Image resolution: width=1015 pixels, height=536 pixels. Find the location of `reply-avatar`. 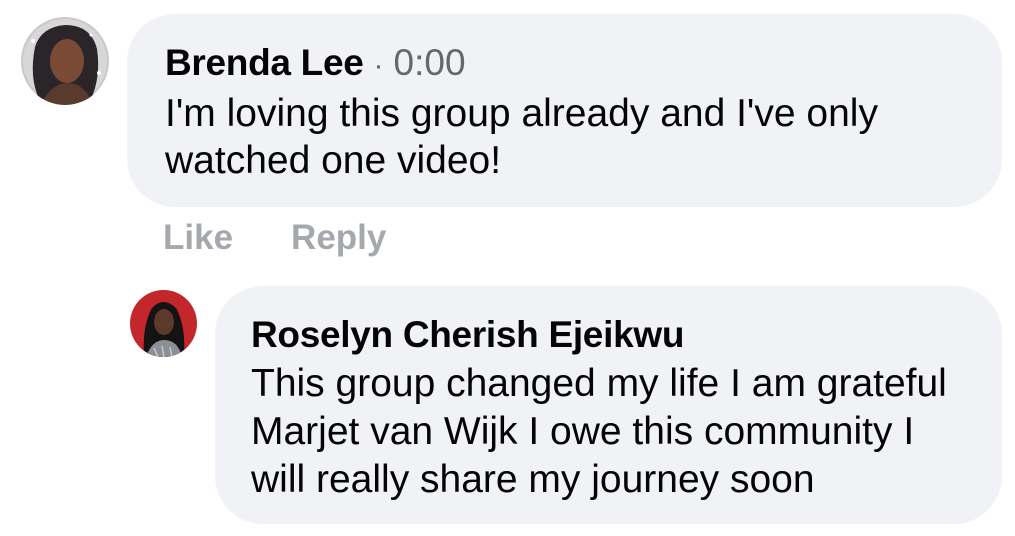

reply-avatar is located at coordinates (163, 323).